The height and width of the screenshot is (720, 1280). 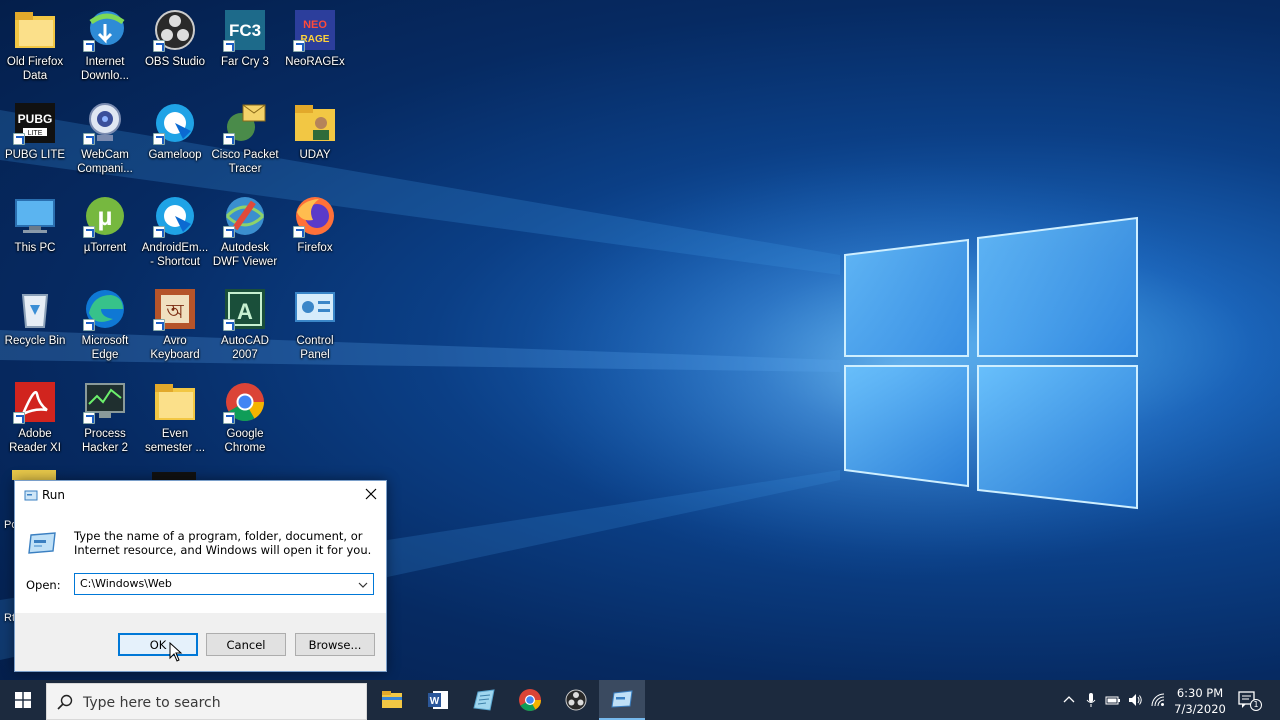 I want to click on utorrent-icon: µ, so click(x=105, y=216).